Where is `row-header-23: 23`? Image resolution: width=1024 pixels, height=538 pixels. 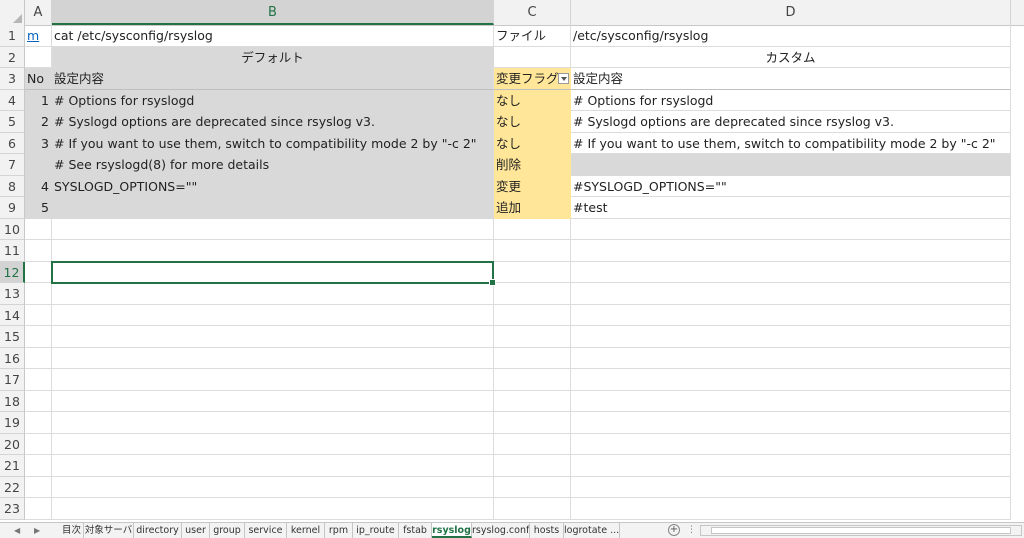
row-header-23: 23 is located at coordinates (12, 509).